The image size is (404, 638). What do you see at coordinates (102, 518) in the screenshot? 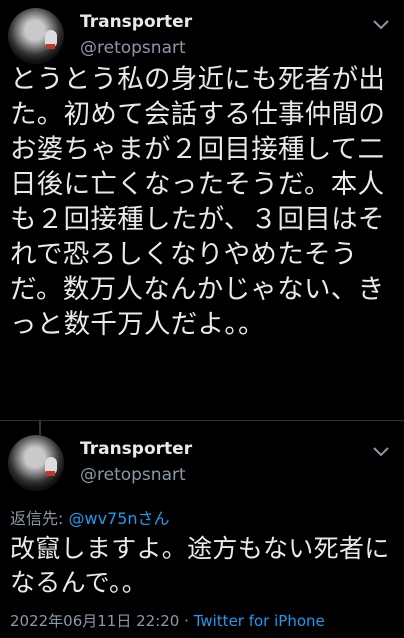
I see `mention-link: @wv75n` at bounding box center [102, 518].